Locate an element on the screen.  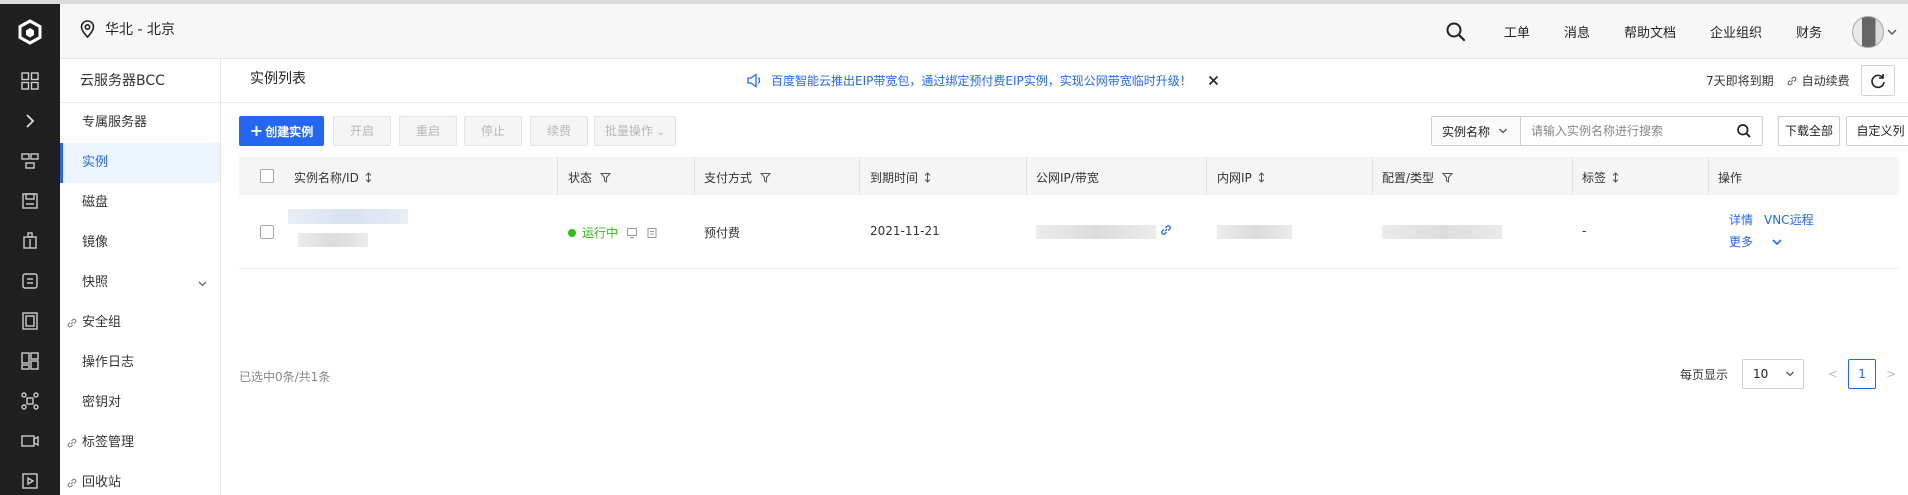
download-all-button: 下载全部 is located at coordinates (1809, 131).